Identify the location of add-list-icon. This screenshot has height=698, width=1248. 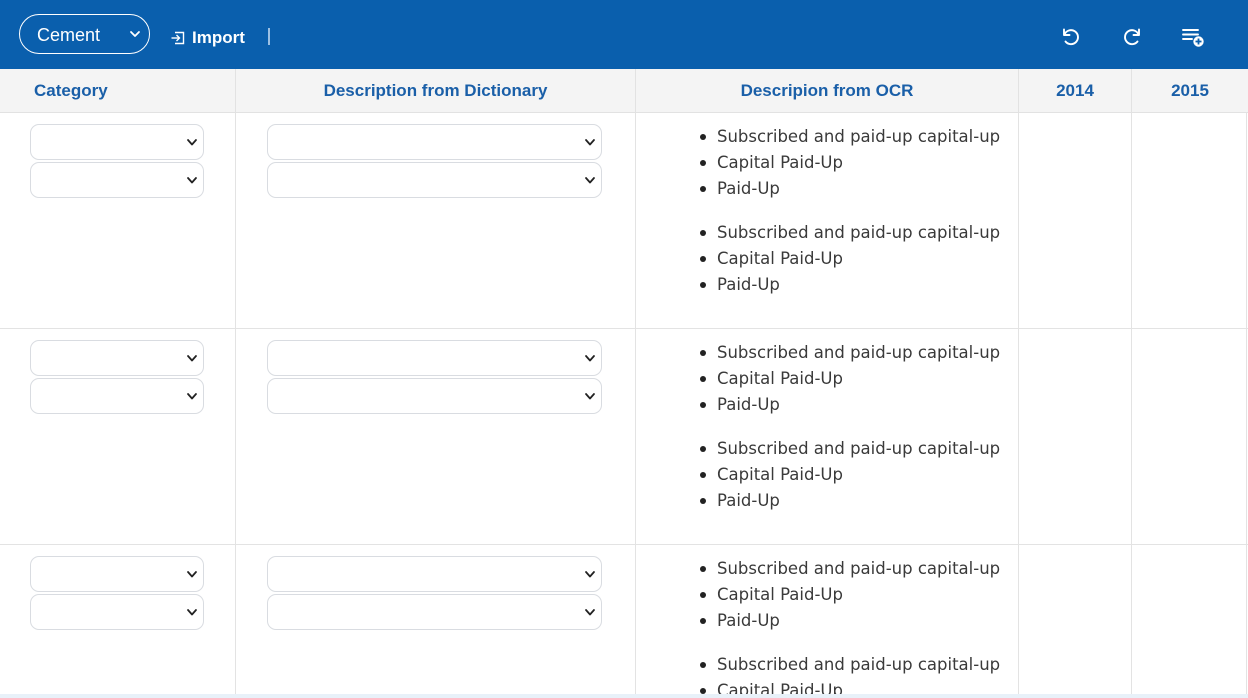
(1193, 37).